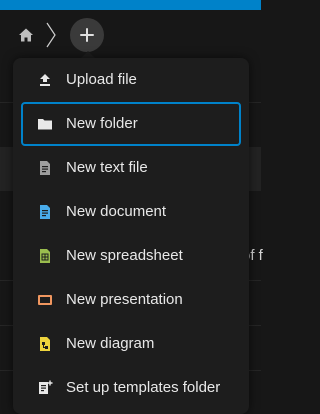  I want to click on presentation-icon, so click(45, 300).